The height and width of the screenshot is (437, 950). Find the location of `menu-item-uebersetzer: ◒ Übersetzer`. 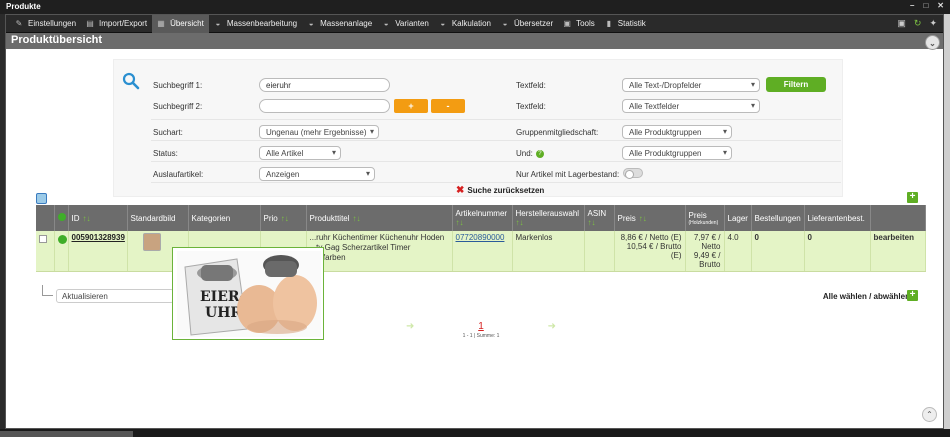

menu-item-uebersetzer: ◒ Übersetzer is located at coordinates (527, 24).